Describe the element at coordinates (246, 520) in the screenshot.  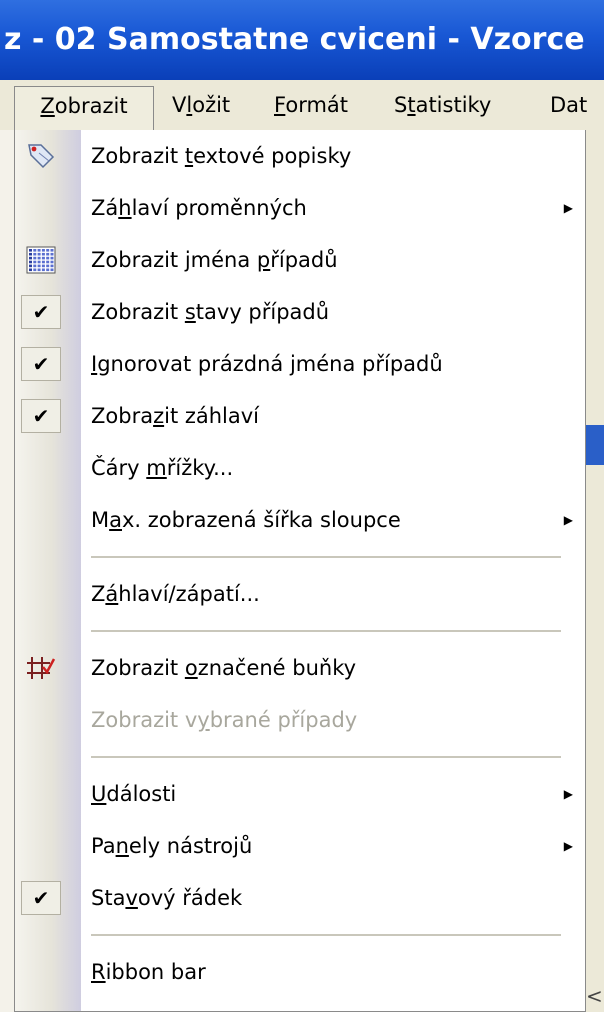
I see `menu-item-label: Max. zobrazená šířka sloupce` at that location.